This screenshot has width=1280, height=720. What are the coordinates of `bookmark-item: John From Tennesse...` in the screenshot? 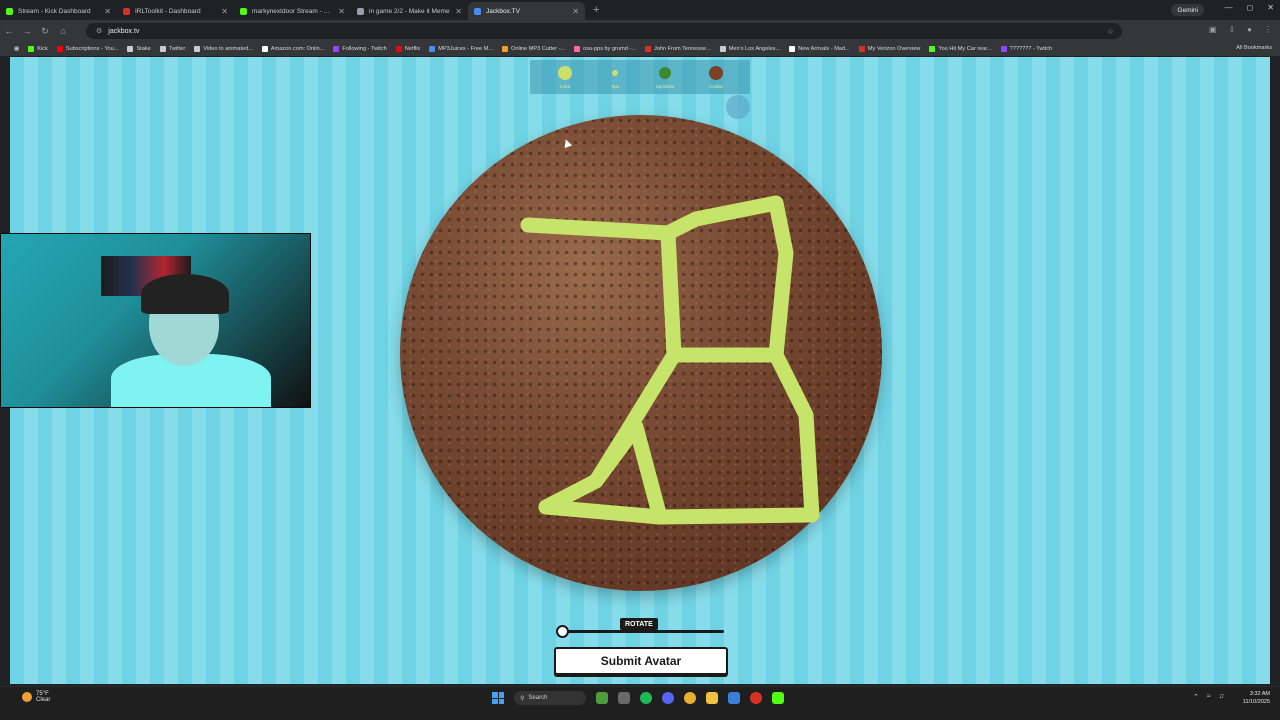 It's located at (677, 49).